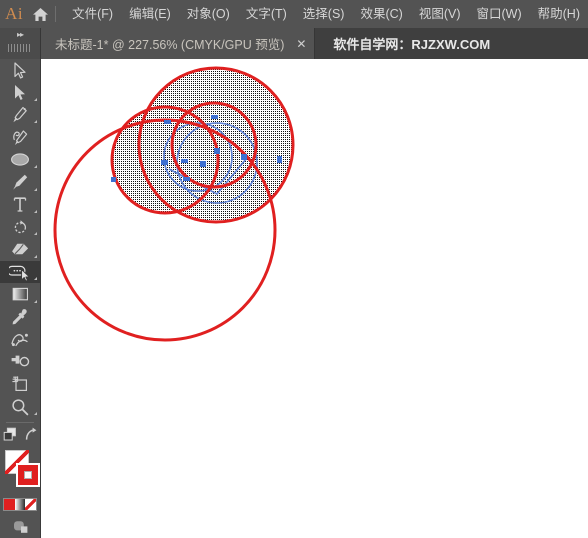  I want to click on menu-file: 文件(F), so click(92, 14).